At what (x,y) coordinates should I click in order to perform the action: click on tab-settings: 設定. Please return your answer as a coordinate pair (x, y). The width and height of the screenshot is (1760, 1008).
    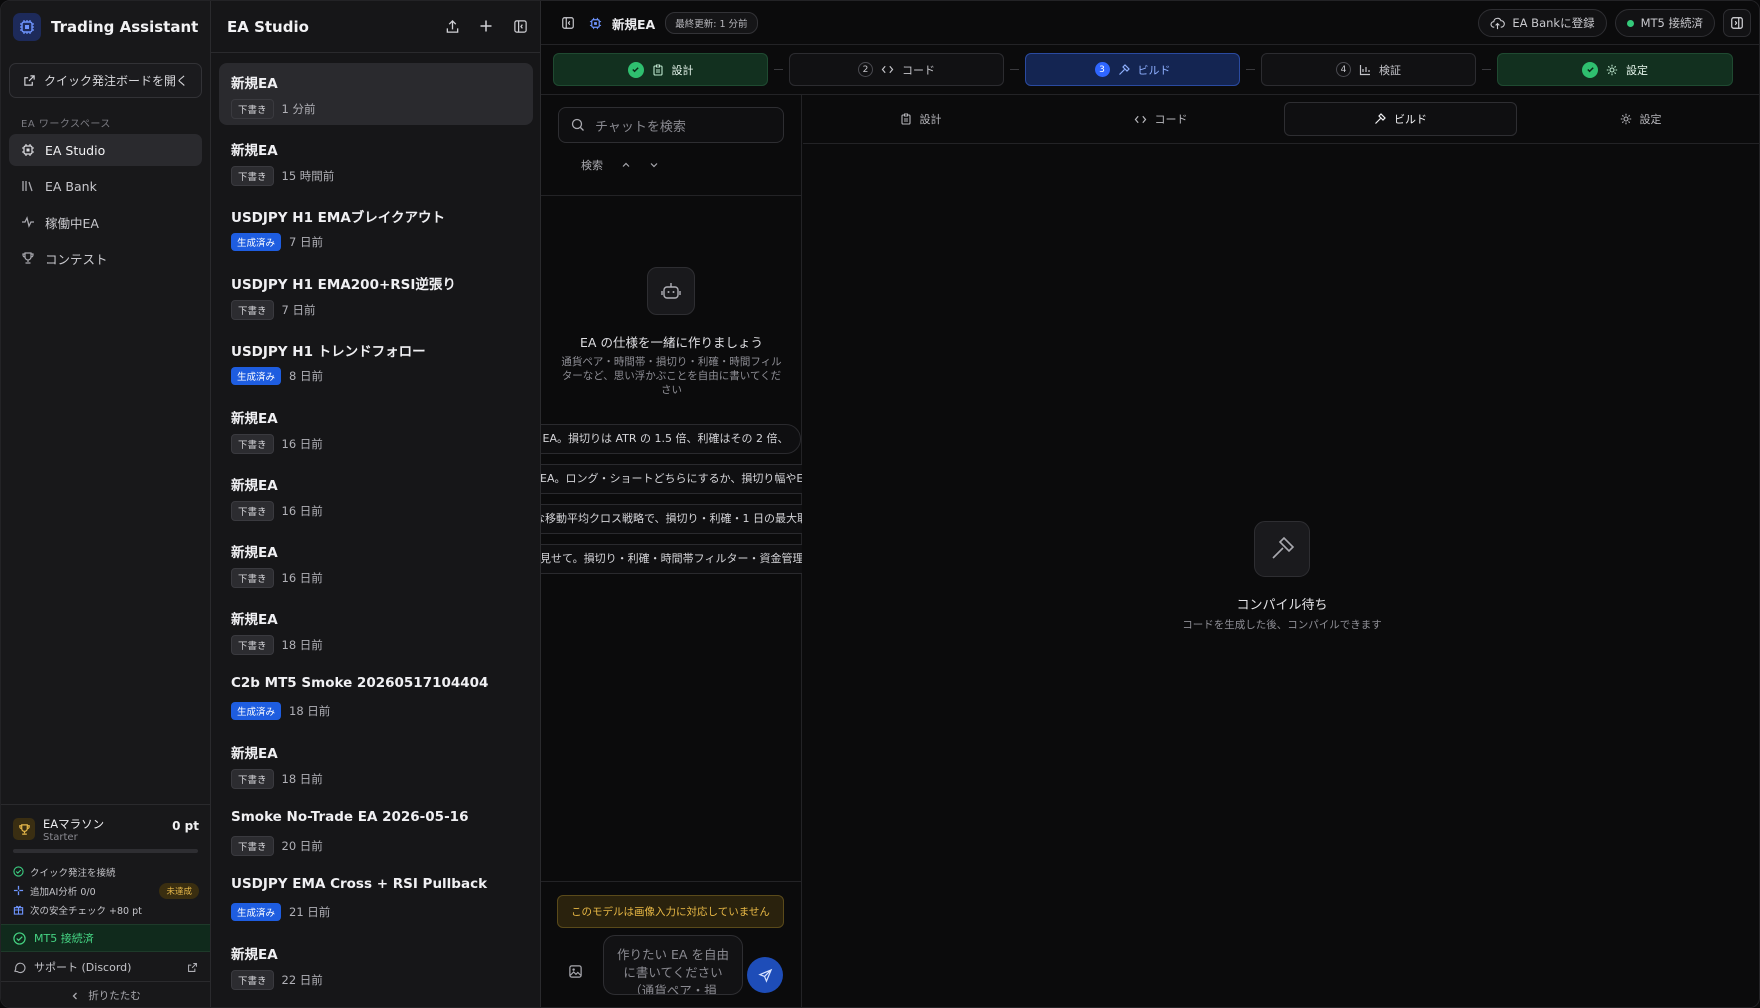
    Looking at the image, I should click on (1640, 119).